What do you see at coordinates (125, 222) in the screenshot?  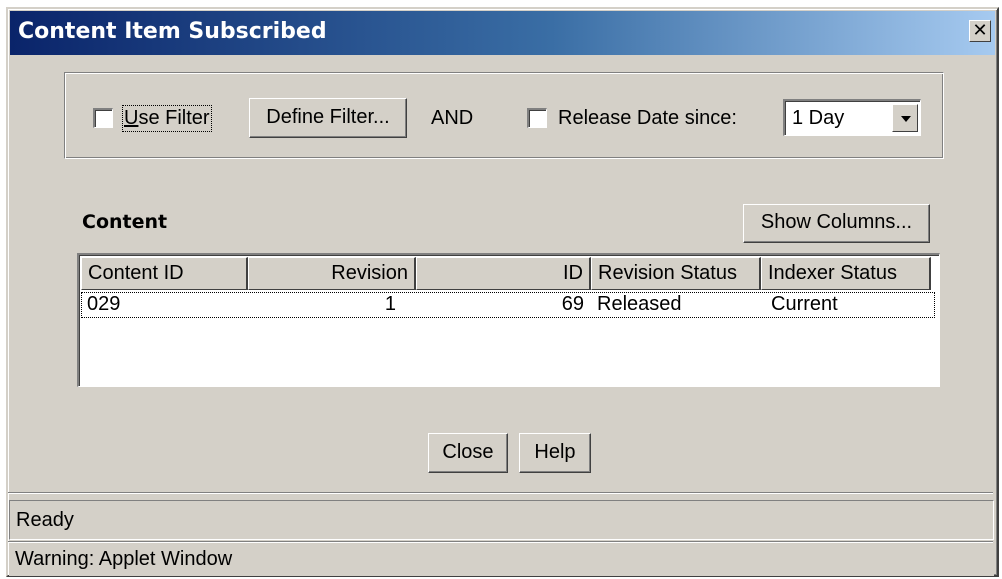 I see `content-heading: Content` at bounding box center [125, 222].